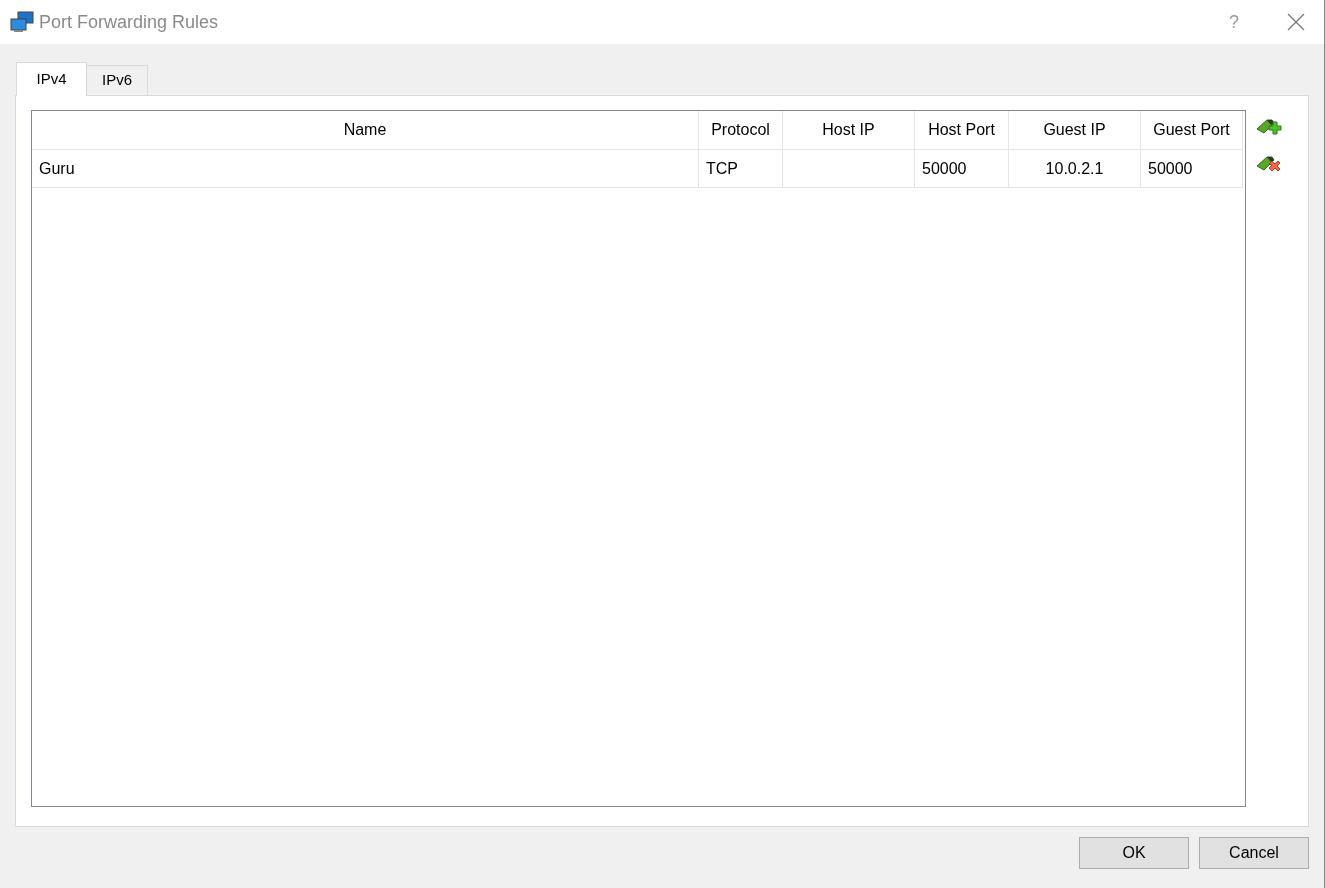  What do you see at coordinates (741, 169) in the screenshot?
I see `table-cell: TCP` at bounding box center [741, 169].